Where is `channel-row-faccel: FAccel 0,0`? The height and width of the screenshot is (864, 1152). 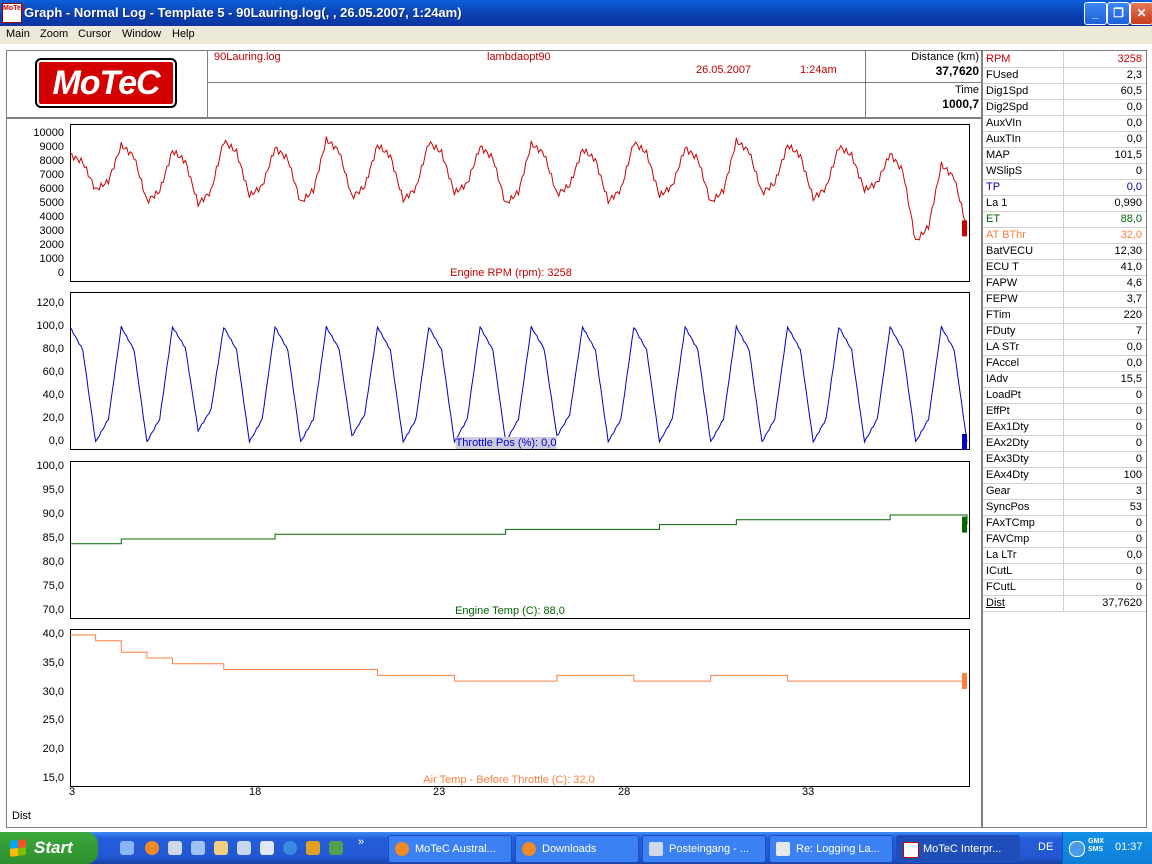 channel-row-faccel: FAccel 0,0 is located at coordinates (1064, 363).